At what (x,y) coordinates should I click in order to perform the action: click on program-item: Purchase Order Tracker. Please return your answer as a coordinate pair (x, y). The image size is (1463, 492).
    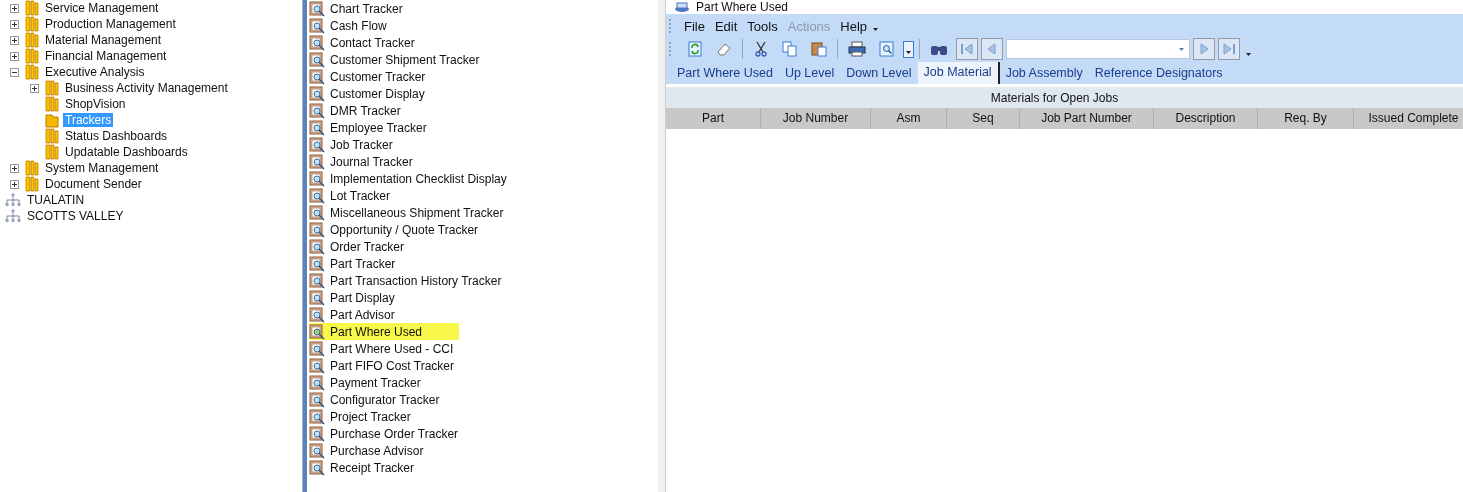
    Looking at the image, I should click on (384, 433).